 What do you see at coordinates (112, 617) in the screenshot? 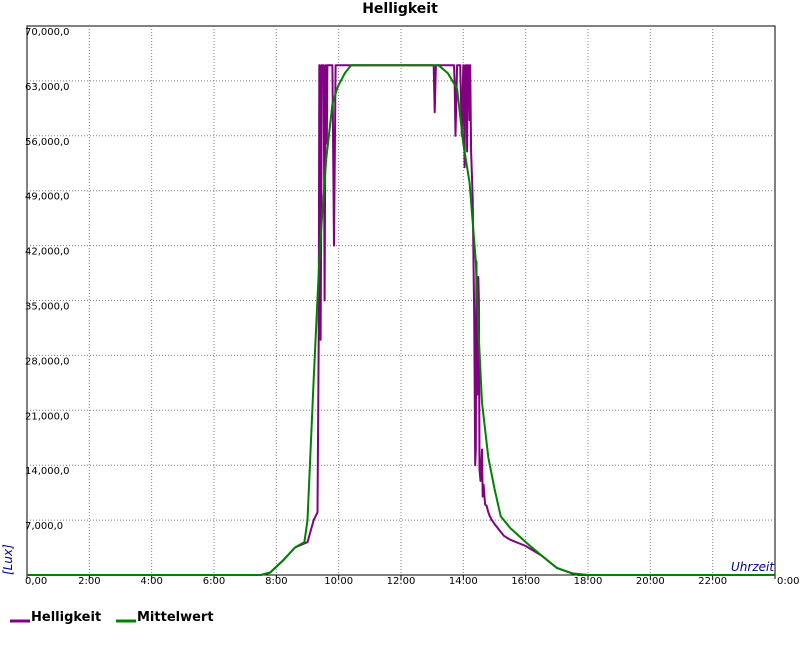
I see `legend: Helligkeit Mittelwert` at bounding box center [112, 617].